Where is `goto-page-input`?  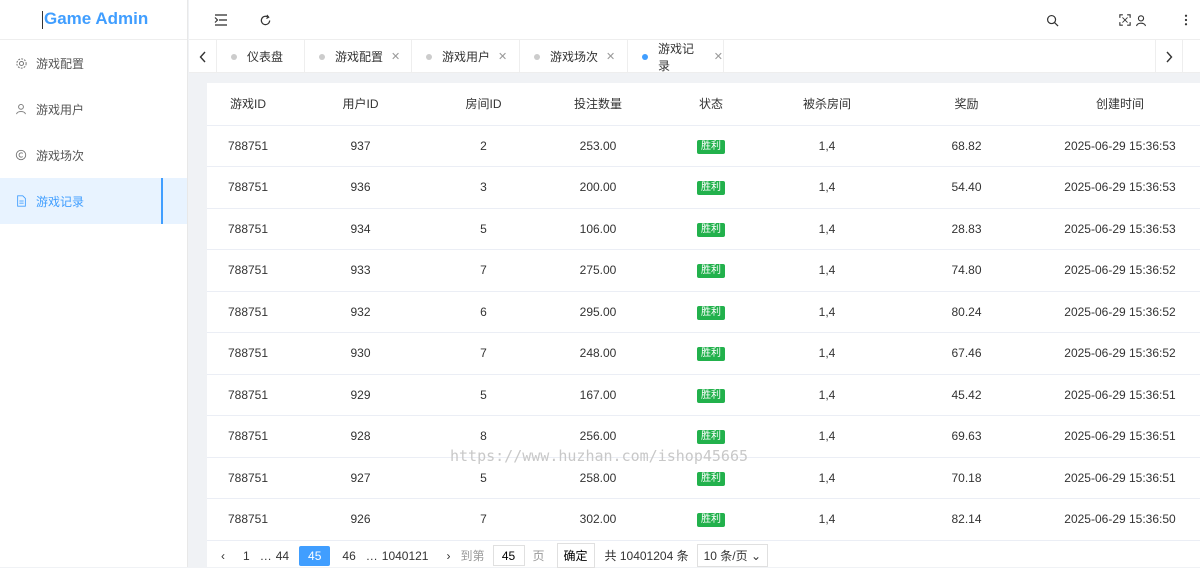
goto-page-input is located at coordinates (508, 555).